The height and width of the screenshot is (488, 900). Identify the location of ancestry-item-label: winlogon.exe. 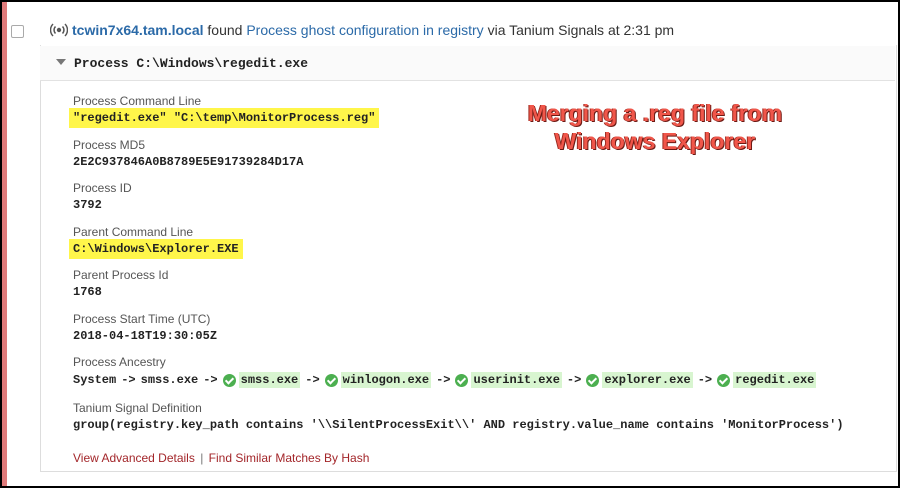
(386, 380).